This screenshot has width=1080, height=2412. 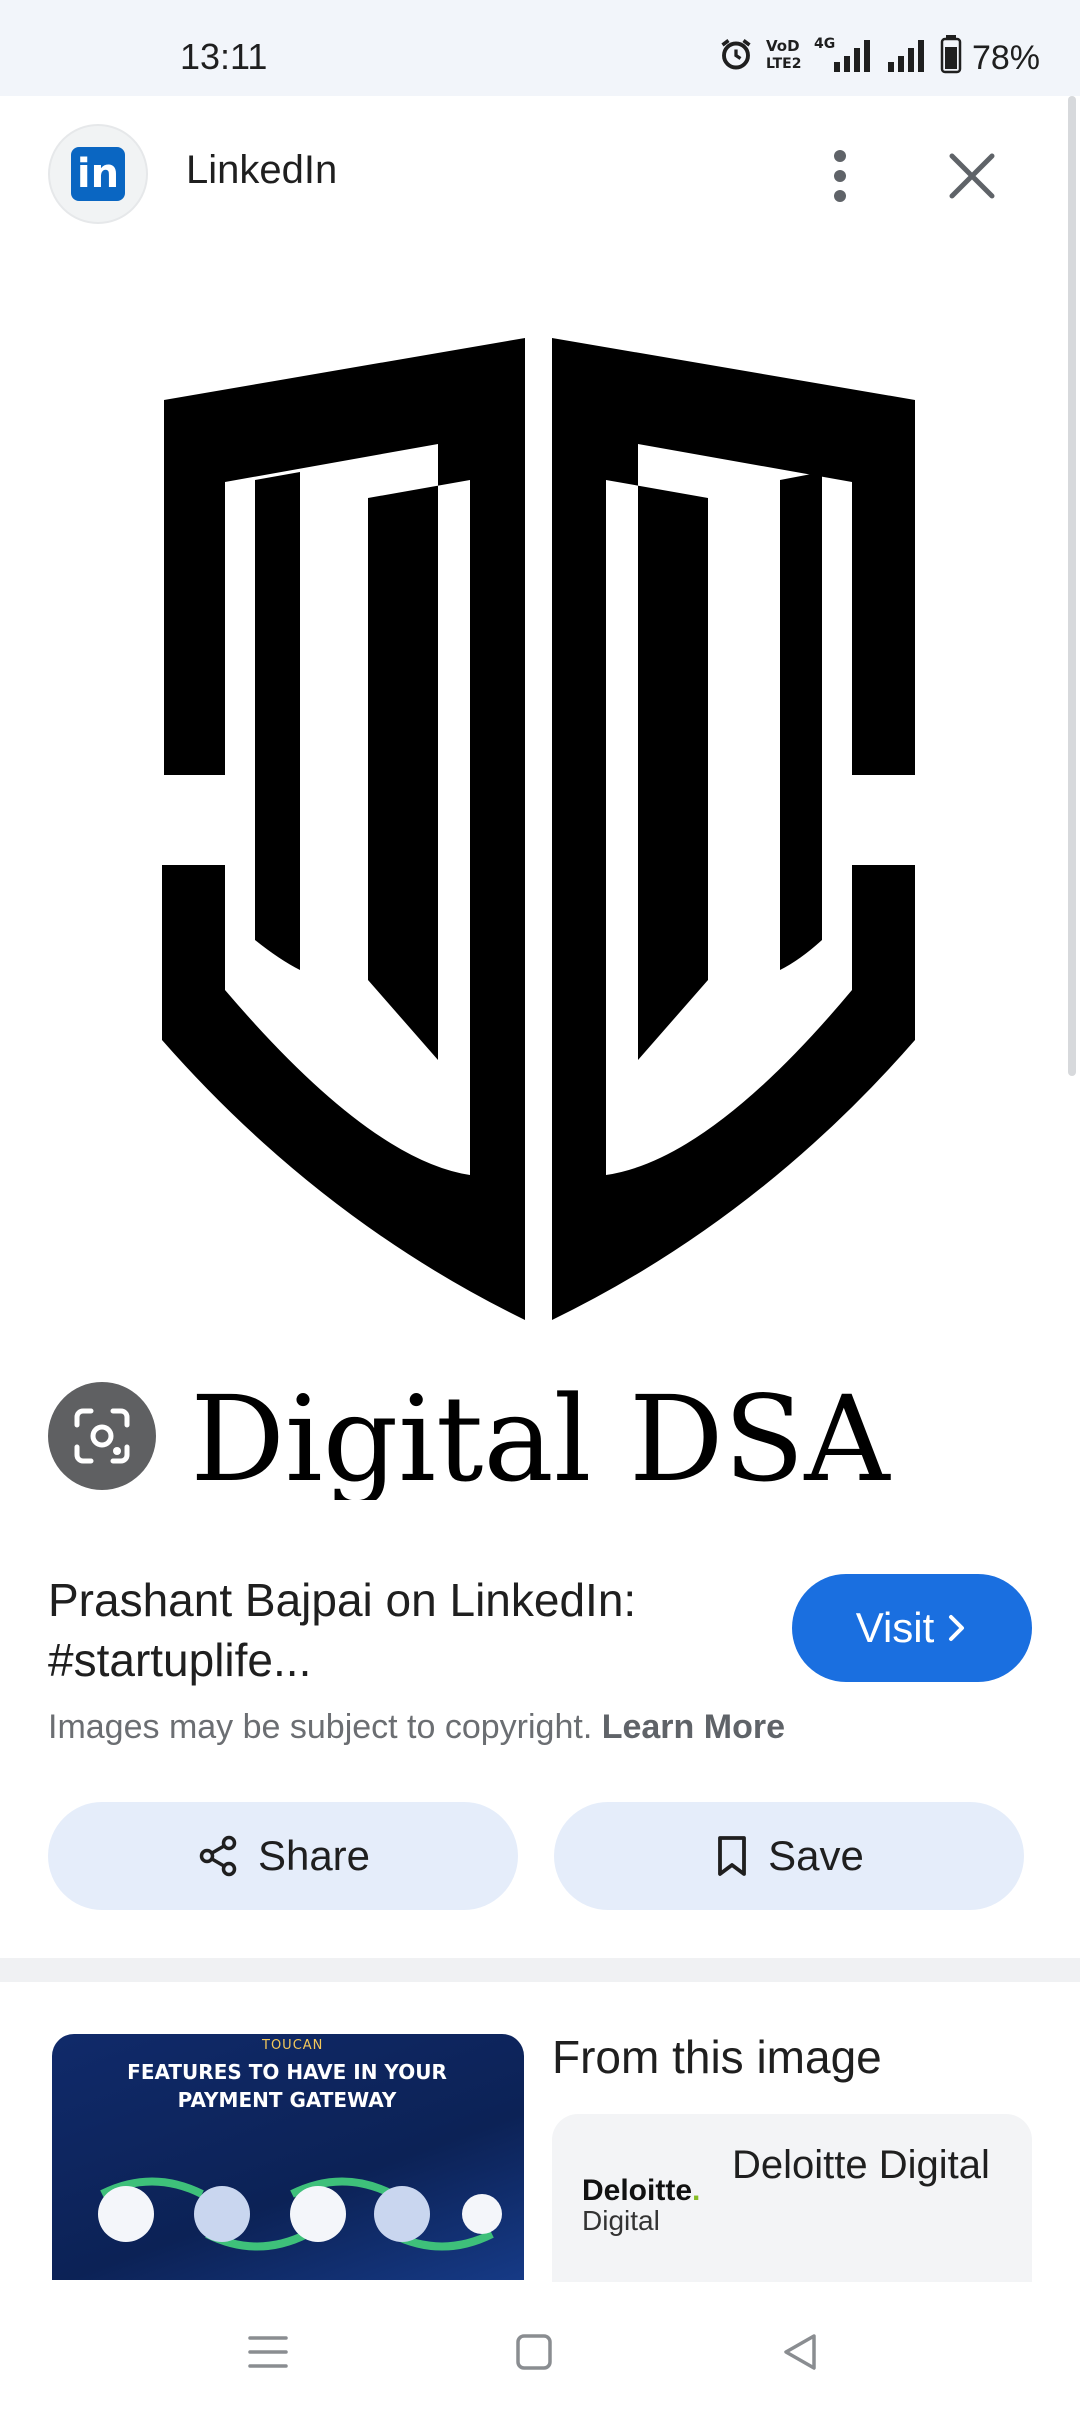 I want to click on back-triangle-icon, so click(x=800, y=2352).